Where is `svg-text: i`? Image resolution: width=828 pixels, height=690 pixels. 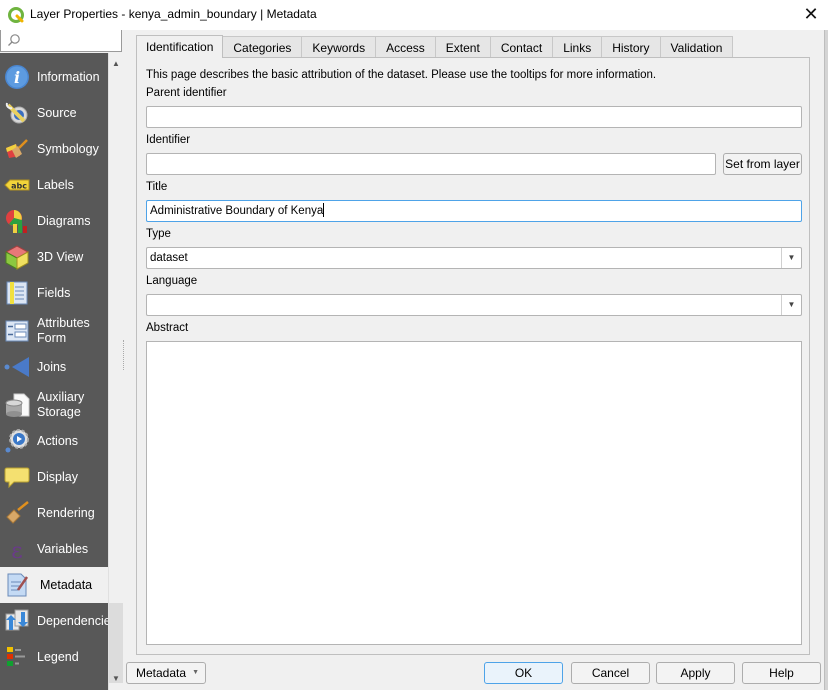
svg-text: i is located at coordinates (17, 77).